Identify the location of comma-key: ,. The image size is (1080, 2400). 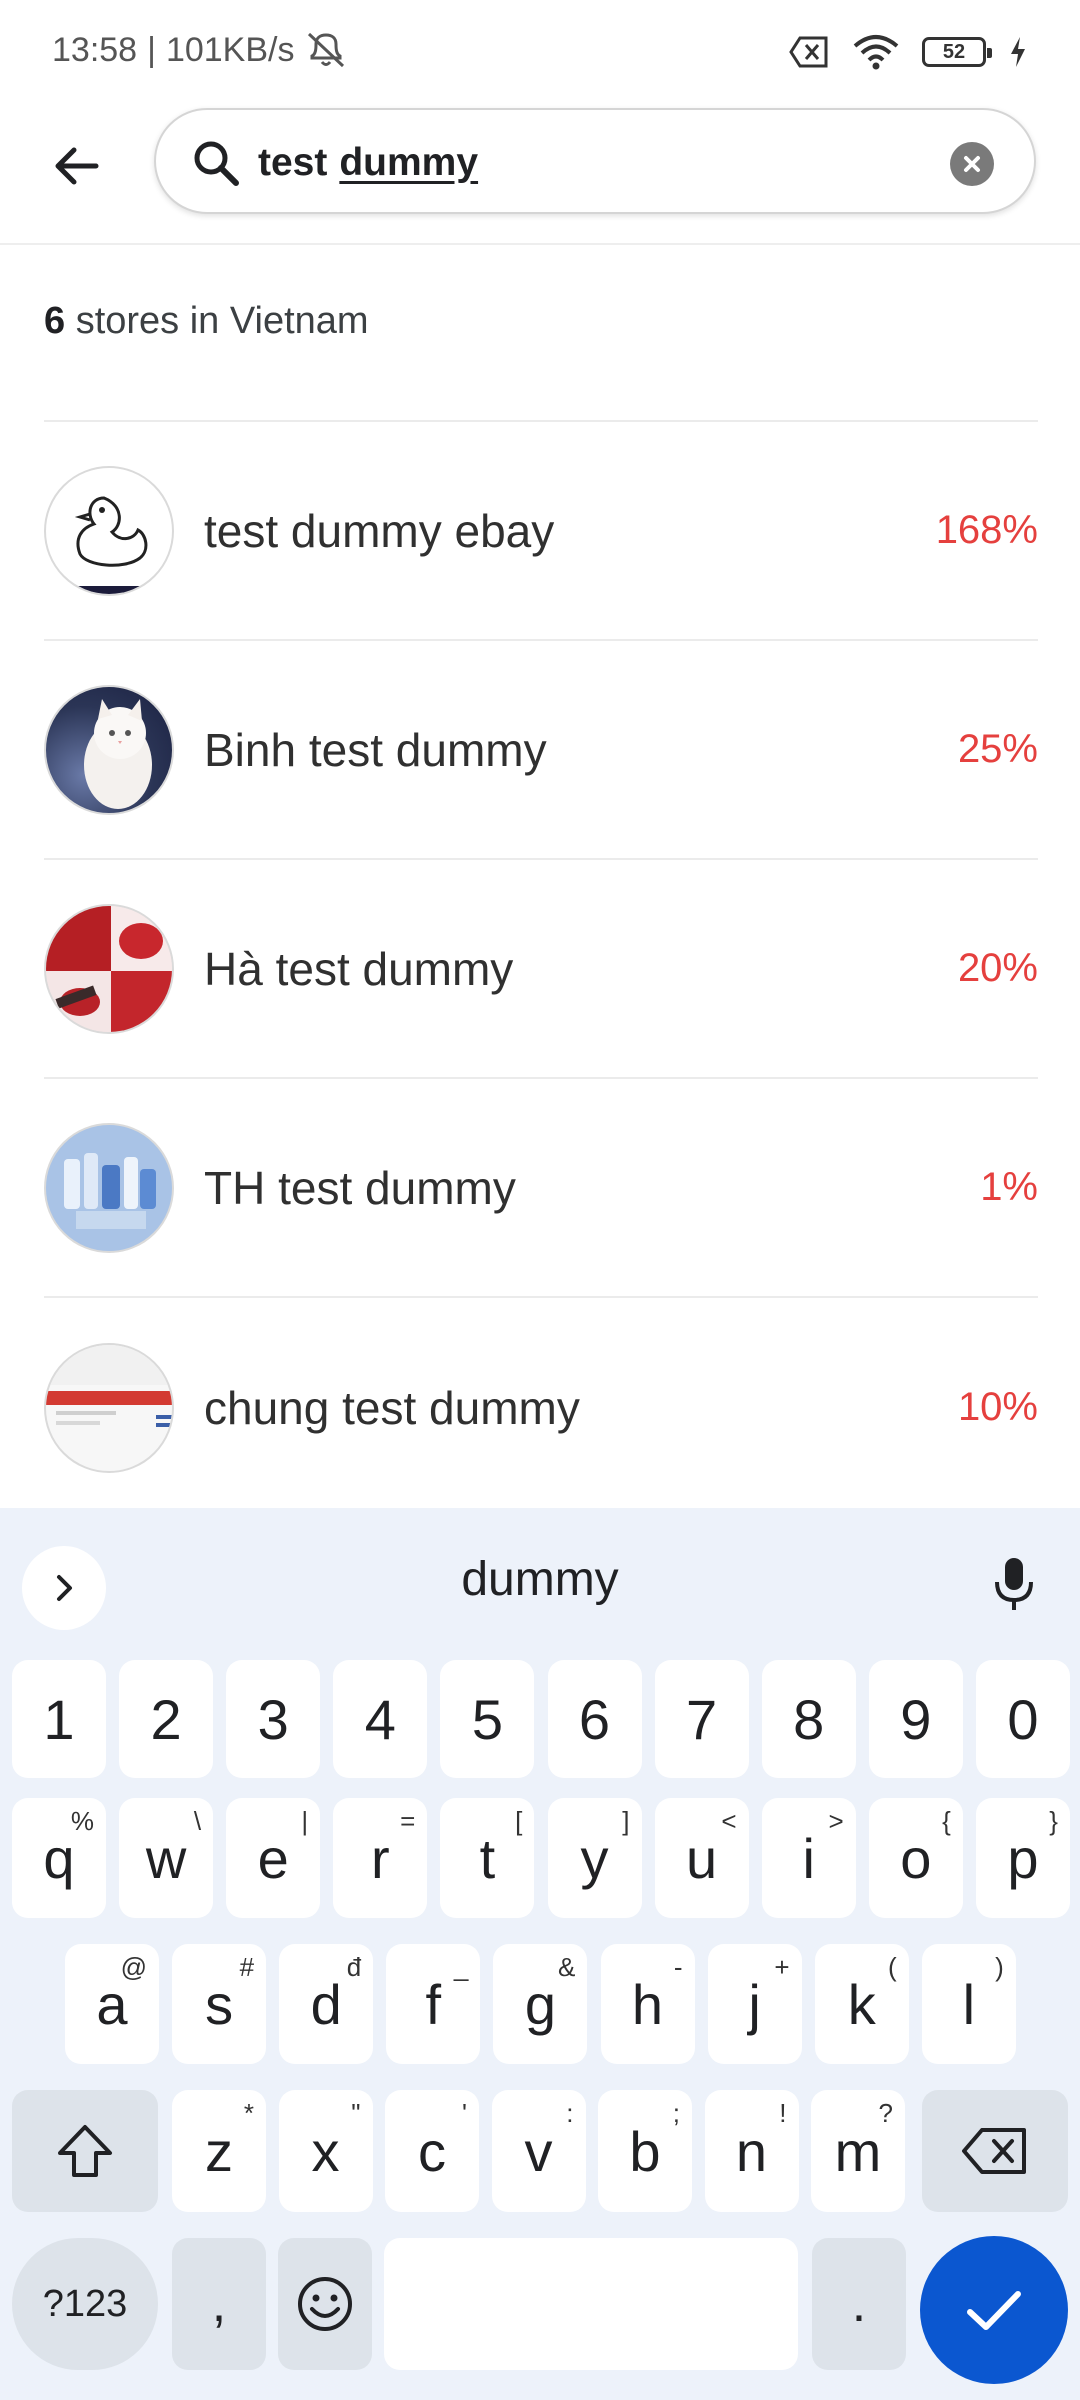
(219, 2304).